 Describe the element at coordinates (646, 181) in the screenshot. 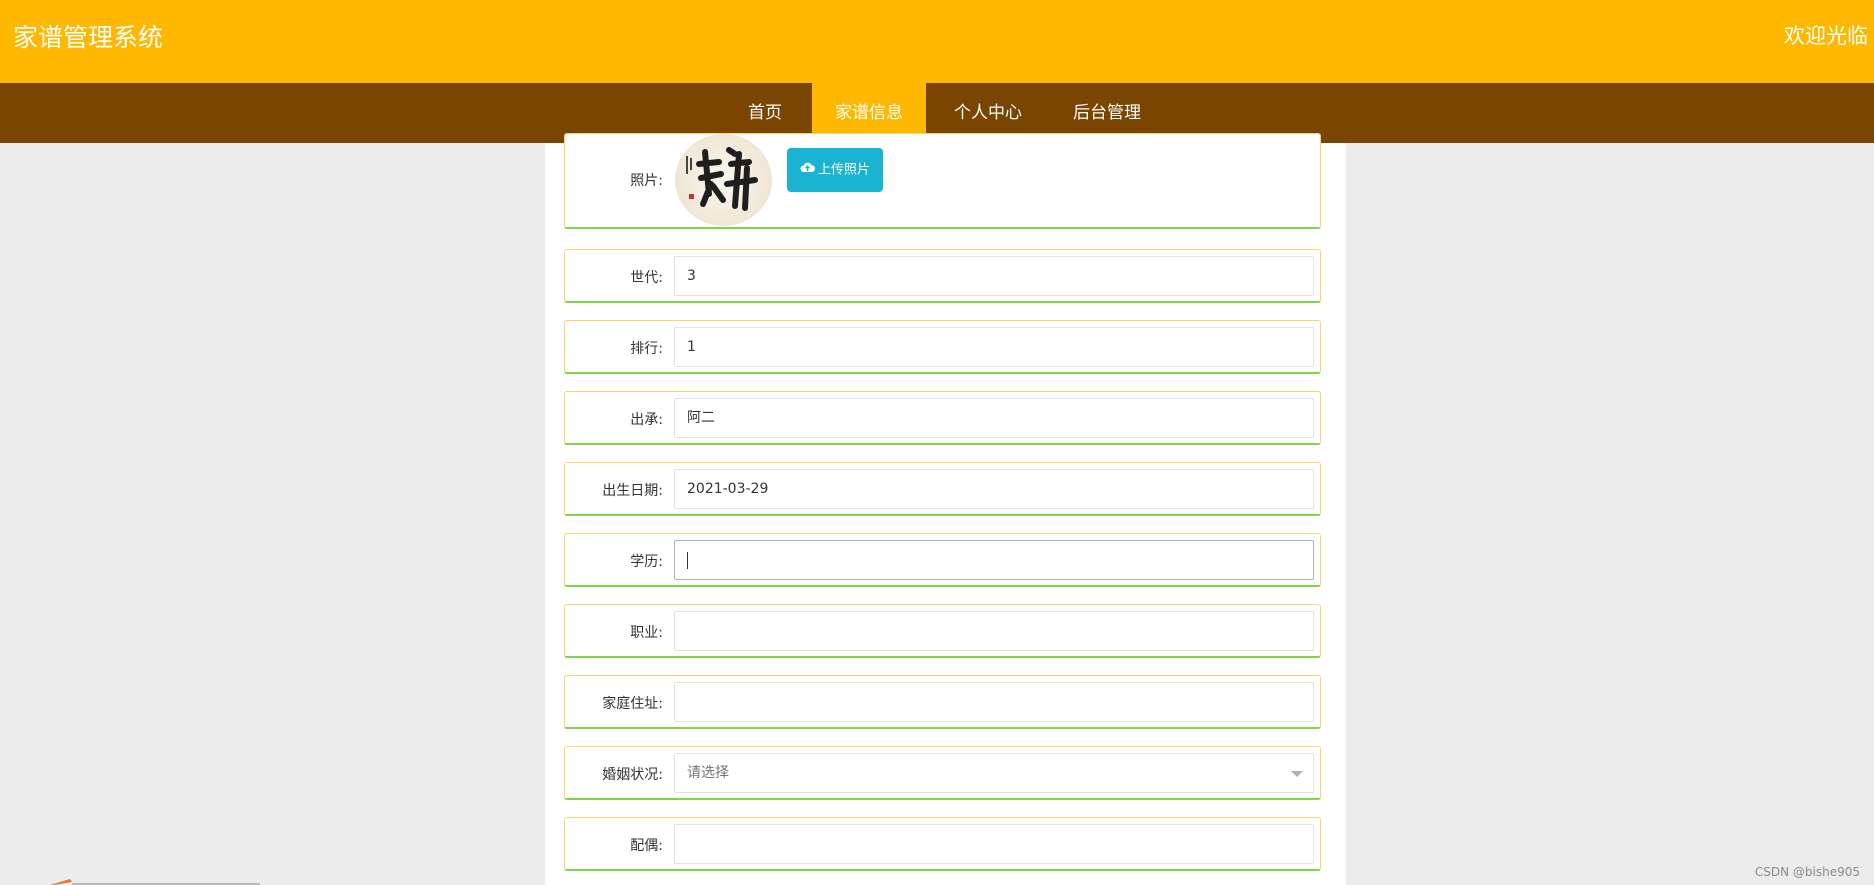

I see `photo-label: 照片:` at that location.